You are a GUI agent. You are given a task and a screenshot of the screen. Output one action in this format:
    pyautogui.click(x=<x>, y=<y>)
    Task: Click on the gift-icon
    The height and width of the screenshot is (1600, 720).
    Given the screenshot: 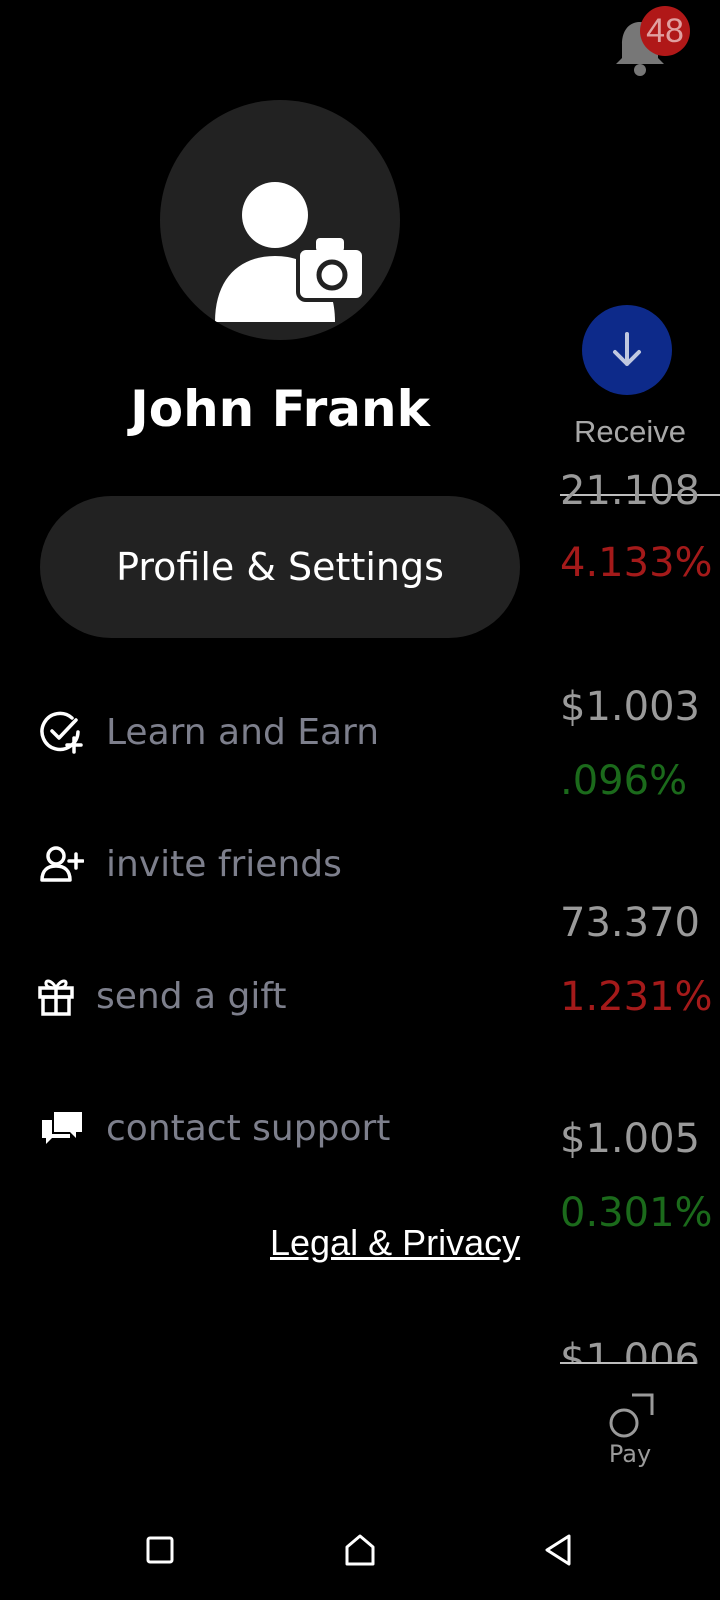 What is the action you would take?
    pyautogui.click(x=56, y=996)
    